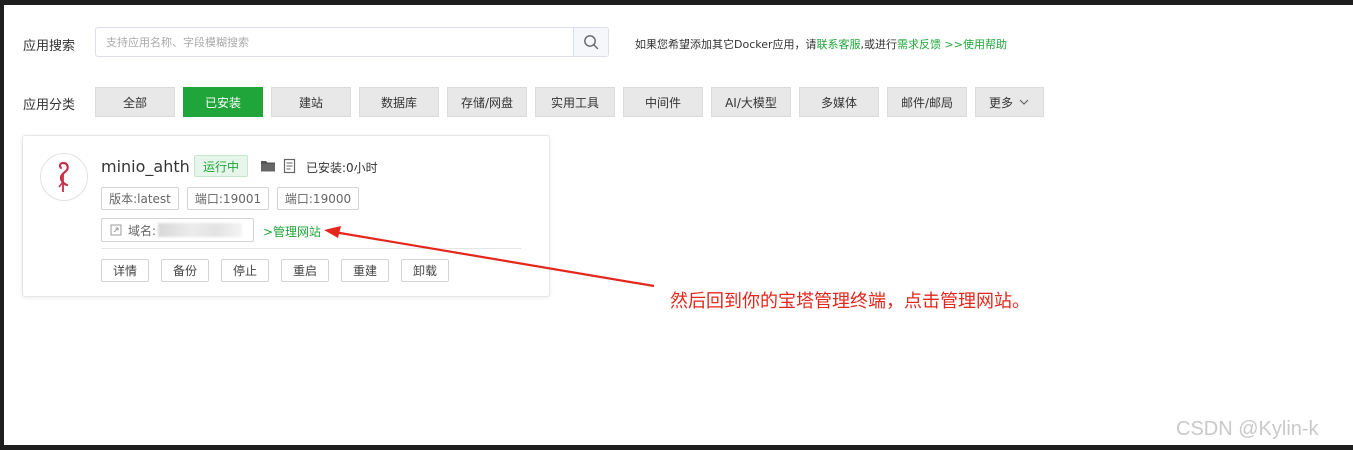  I want to click on category-website: 建站, so click(311, 102).